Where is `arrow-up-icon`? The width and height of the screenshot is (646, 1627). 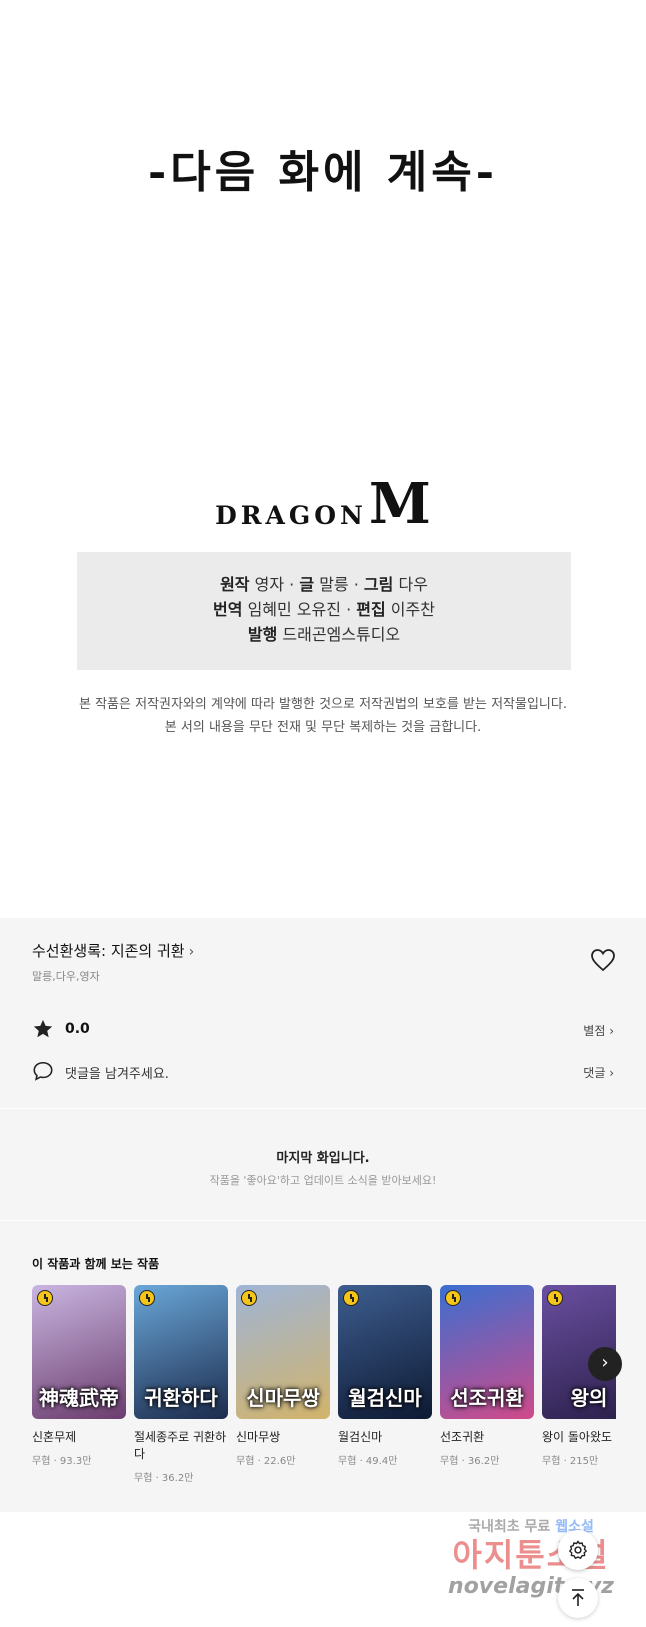
arrow-up-icon is located at coordinates (578, 1597).